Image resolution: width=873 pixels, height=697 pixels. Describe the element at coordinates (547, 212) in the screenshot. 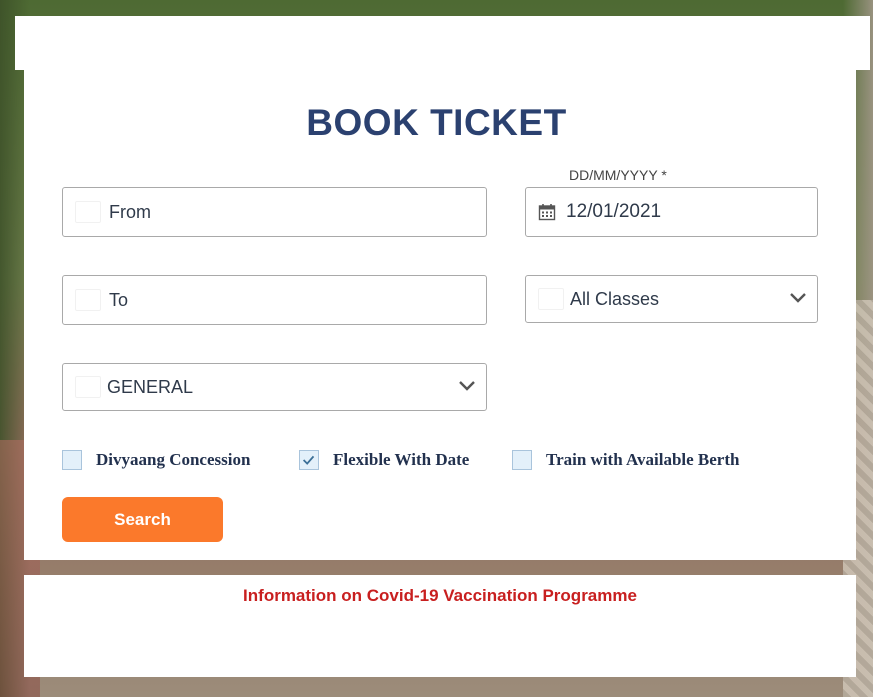

I see `calendar-icon` at that location.